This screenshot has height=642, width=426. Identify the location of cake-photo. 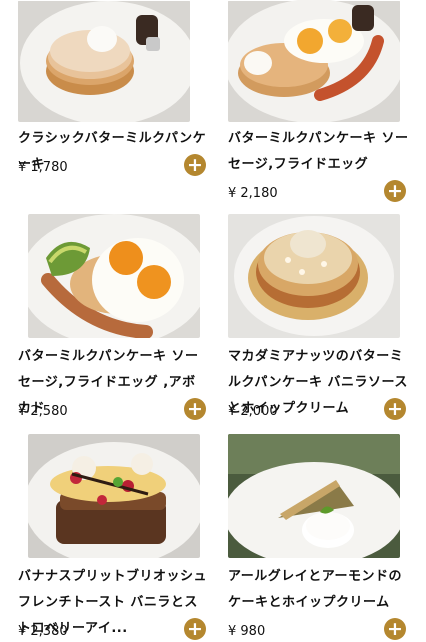
(314, 496).